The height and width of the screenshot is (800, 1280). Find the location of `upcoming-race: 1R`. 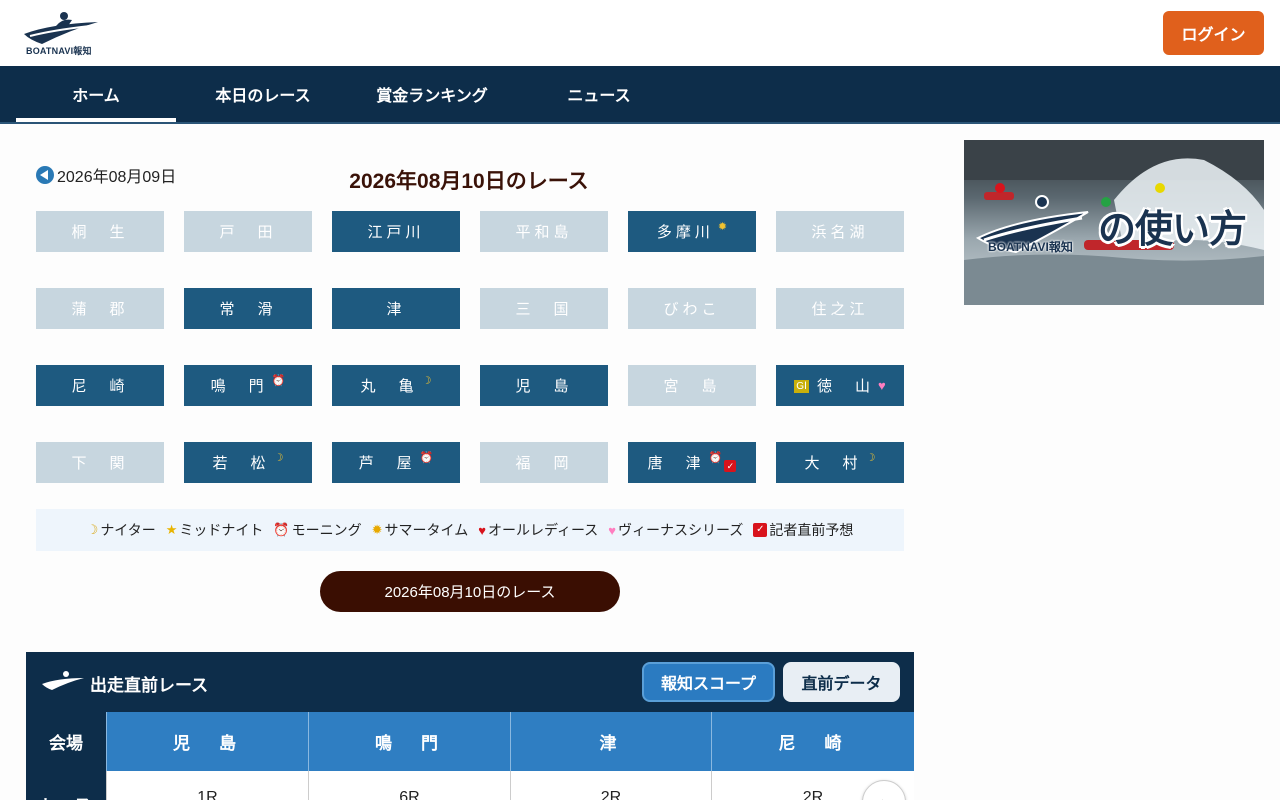

upcoming-race: 1R is located at coordinates (207, 785).